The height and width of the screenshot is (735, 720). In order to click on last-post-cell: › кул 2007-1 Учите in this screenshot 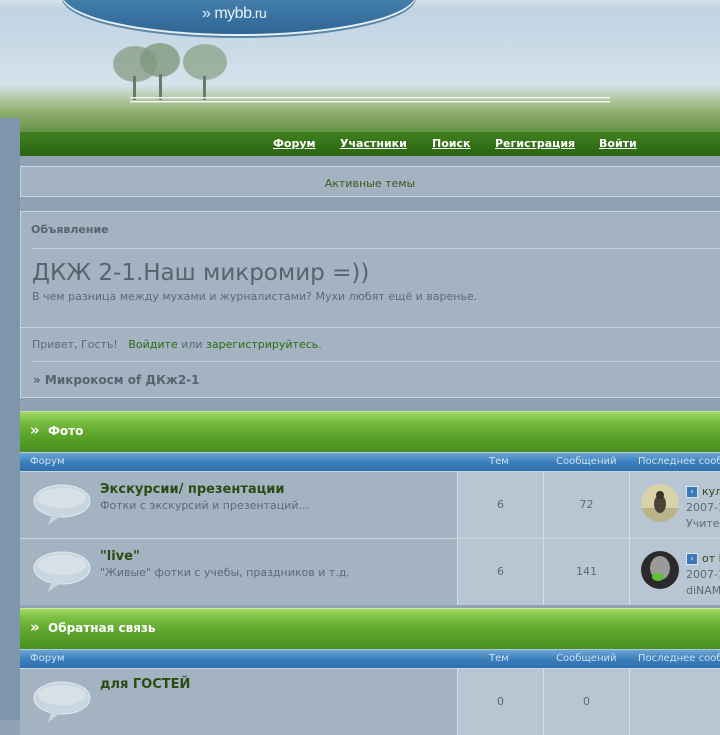, I will do `click(674, 505)`.